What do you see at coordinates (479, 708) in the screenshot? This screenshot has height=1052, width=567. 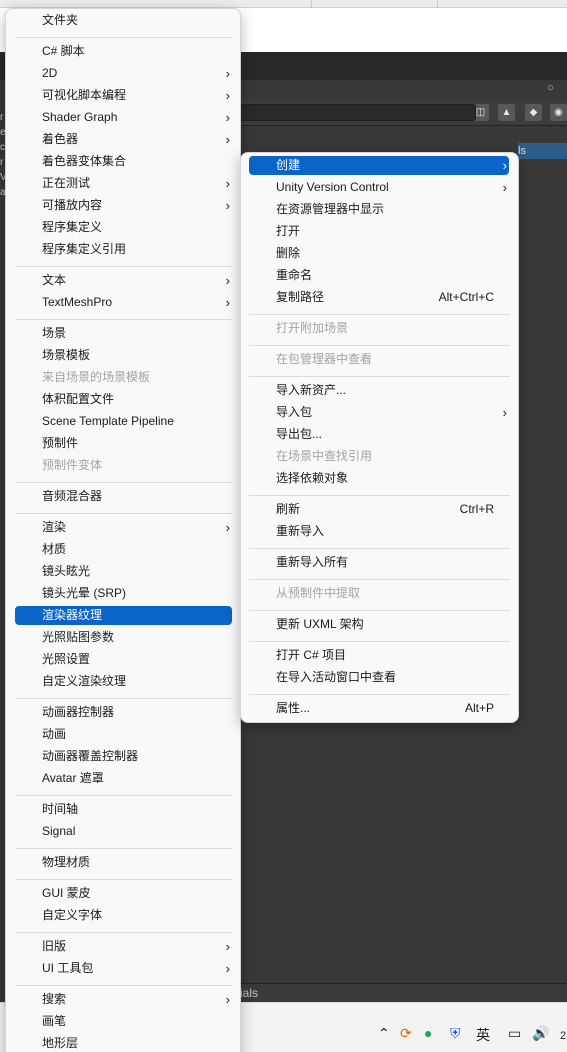 I see `menu-item-shortcut: Alt+P` at bounding box center [479, 708].